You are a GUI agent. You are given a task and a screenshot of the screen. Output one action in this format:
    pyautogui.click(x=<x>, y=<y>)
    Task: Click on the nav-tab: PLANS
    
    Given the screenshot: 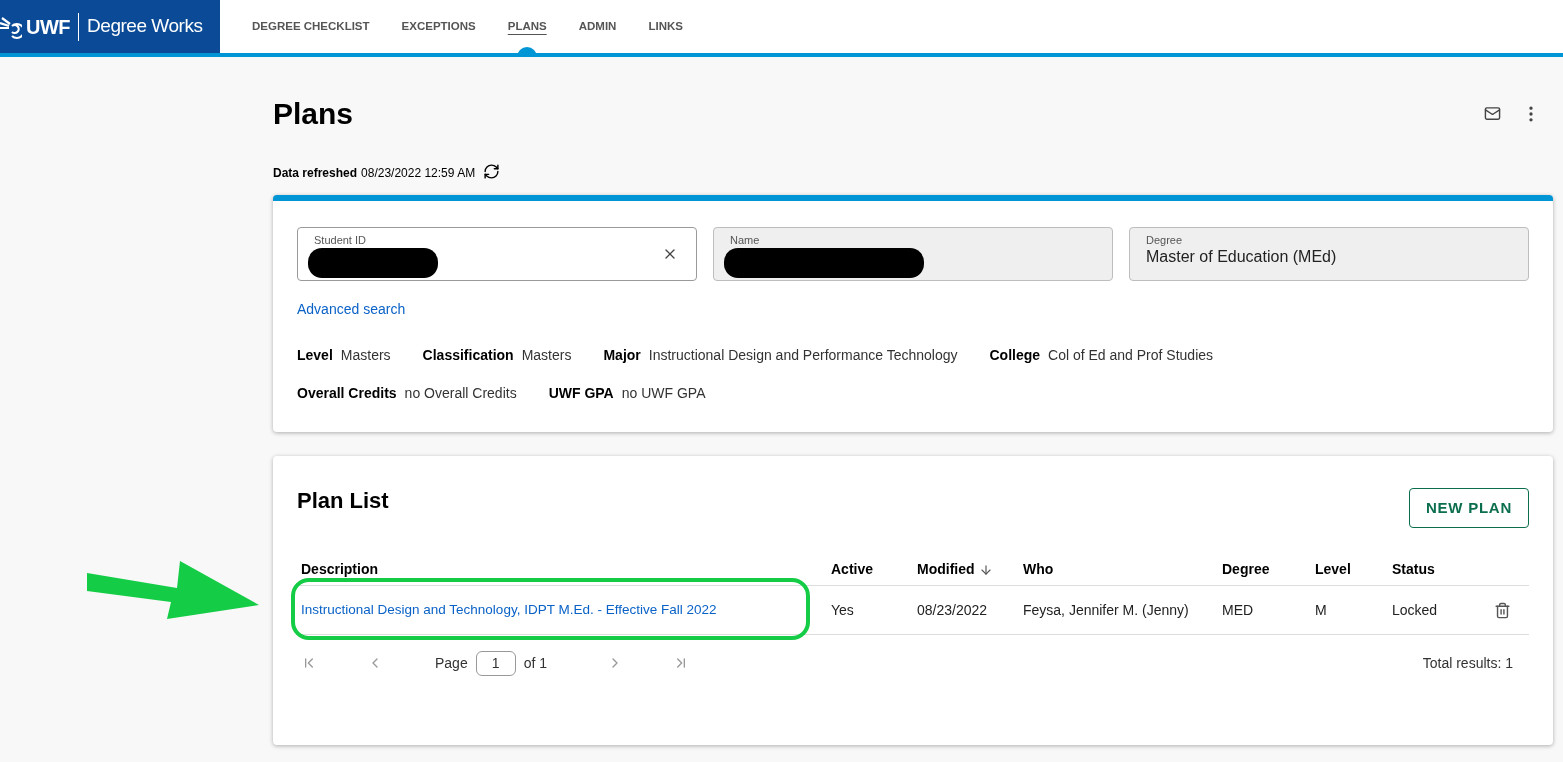 What is the action you would take?
    pyautogui.click(x=527, y=26)
    